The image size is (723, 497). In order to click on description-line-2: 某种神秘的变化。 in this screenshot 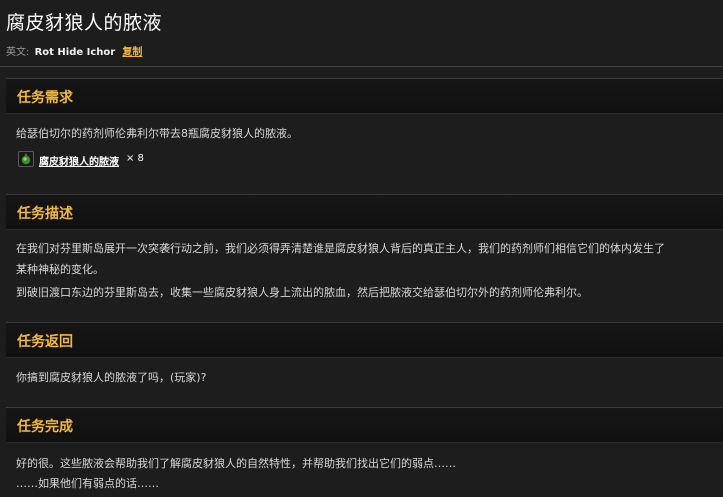, I will do `click(60, 269)`.